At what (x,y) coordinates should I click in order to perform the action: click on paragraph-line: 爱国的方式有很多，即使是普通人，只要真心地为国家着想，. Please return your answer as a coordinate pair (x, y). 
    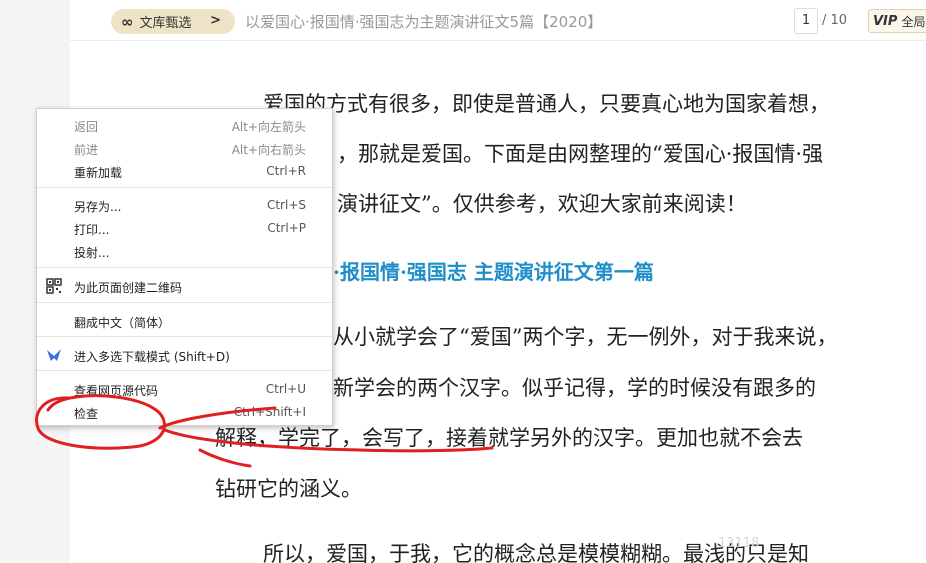
    Looking at the image, I should click on (546, 104).